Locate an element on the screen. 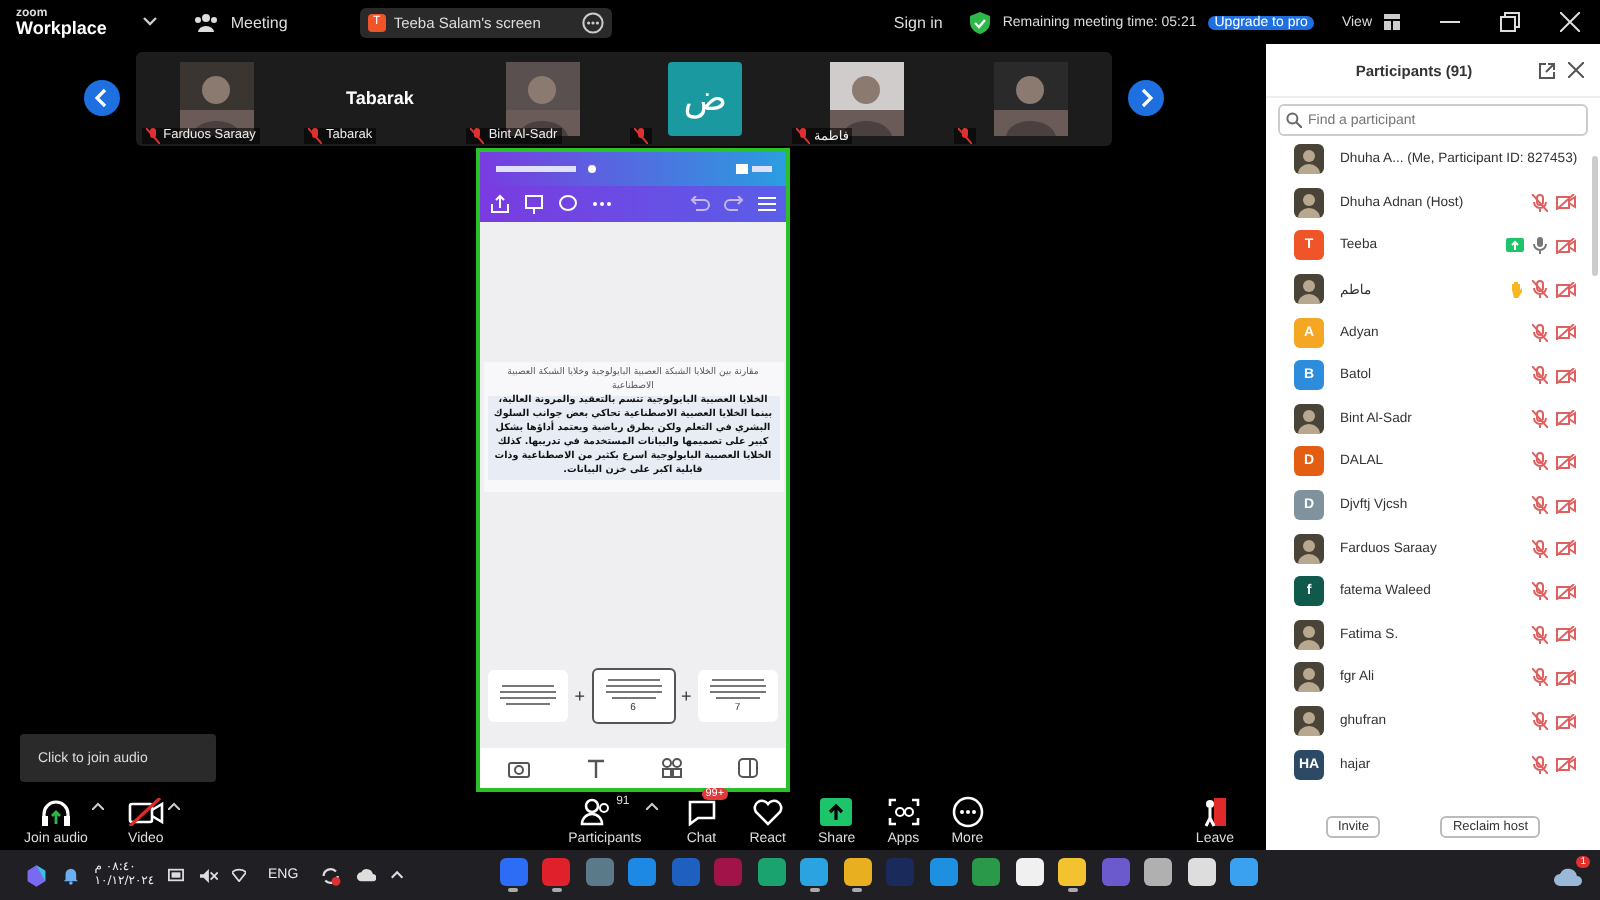 This screenshot has height=900, width=1600. chevron-down-icon is located at coordinates (150, 22).